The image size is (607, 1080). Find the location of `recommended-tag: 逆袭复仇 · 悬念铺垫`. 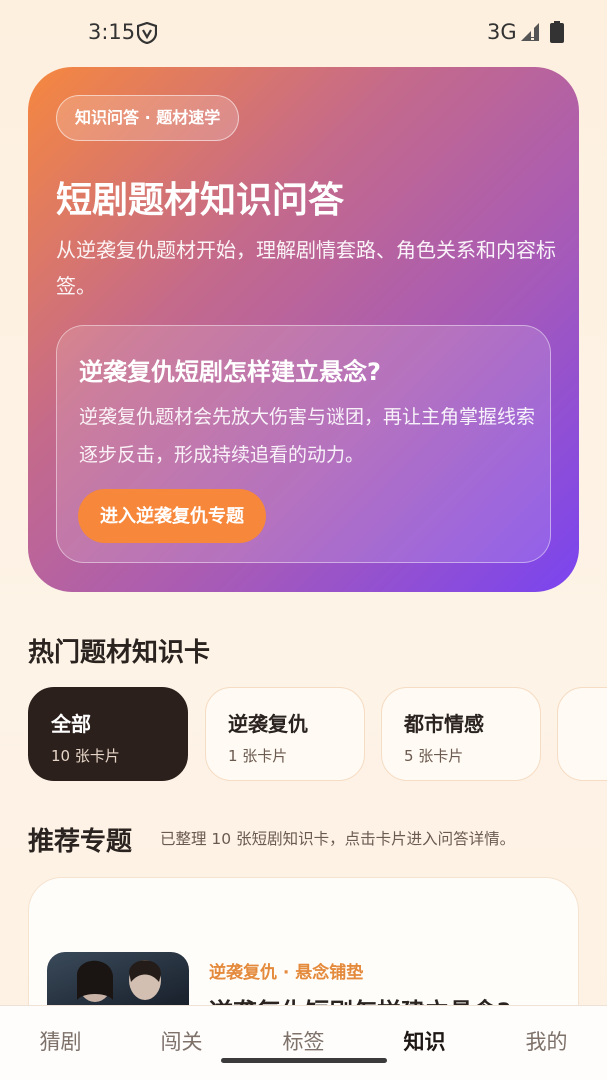

recommended-tag: 逆袭复仇 · 悬念铺垫 is located at coordinates (286, 973).